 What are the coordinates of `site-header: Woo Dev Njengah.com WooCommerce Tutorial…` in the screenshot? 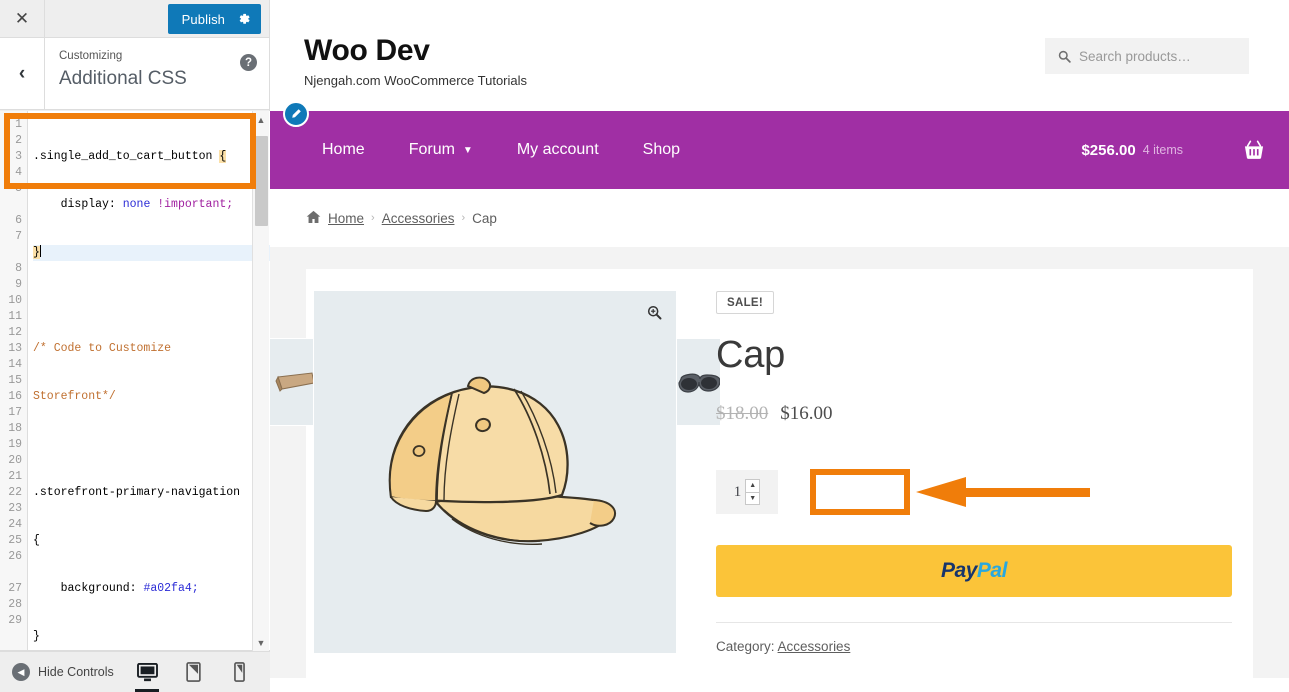 It's located at (779, 55).